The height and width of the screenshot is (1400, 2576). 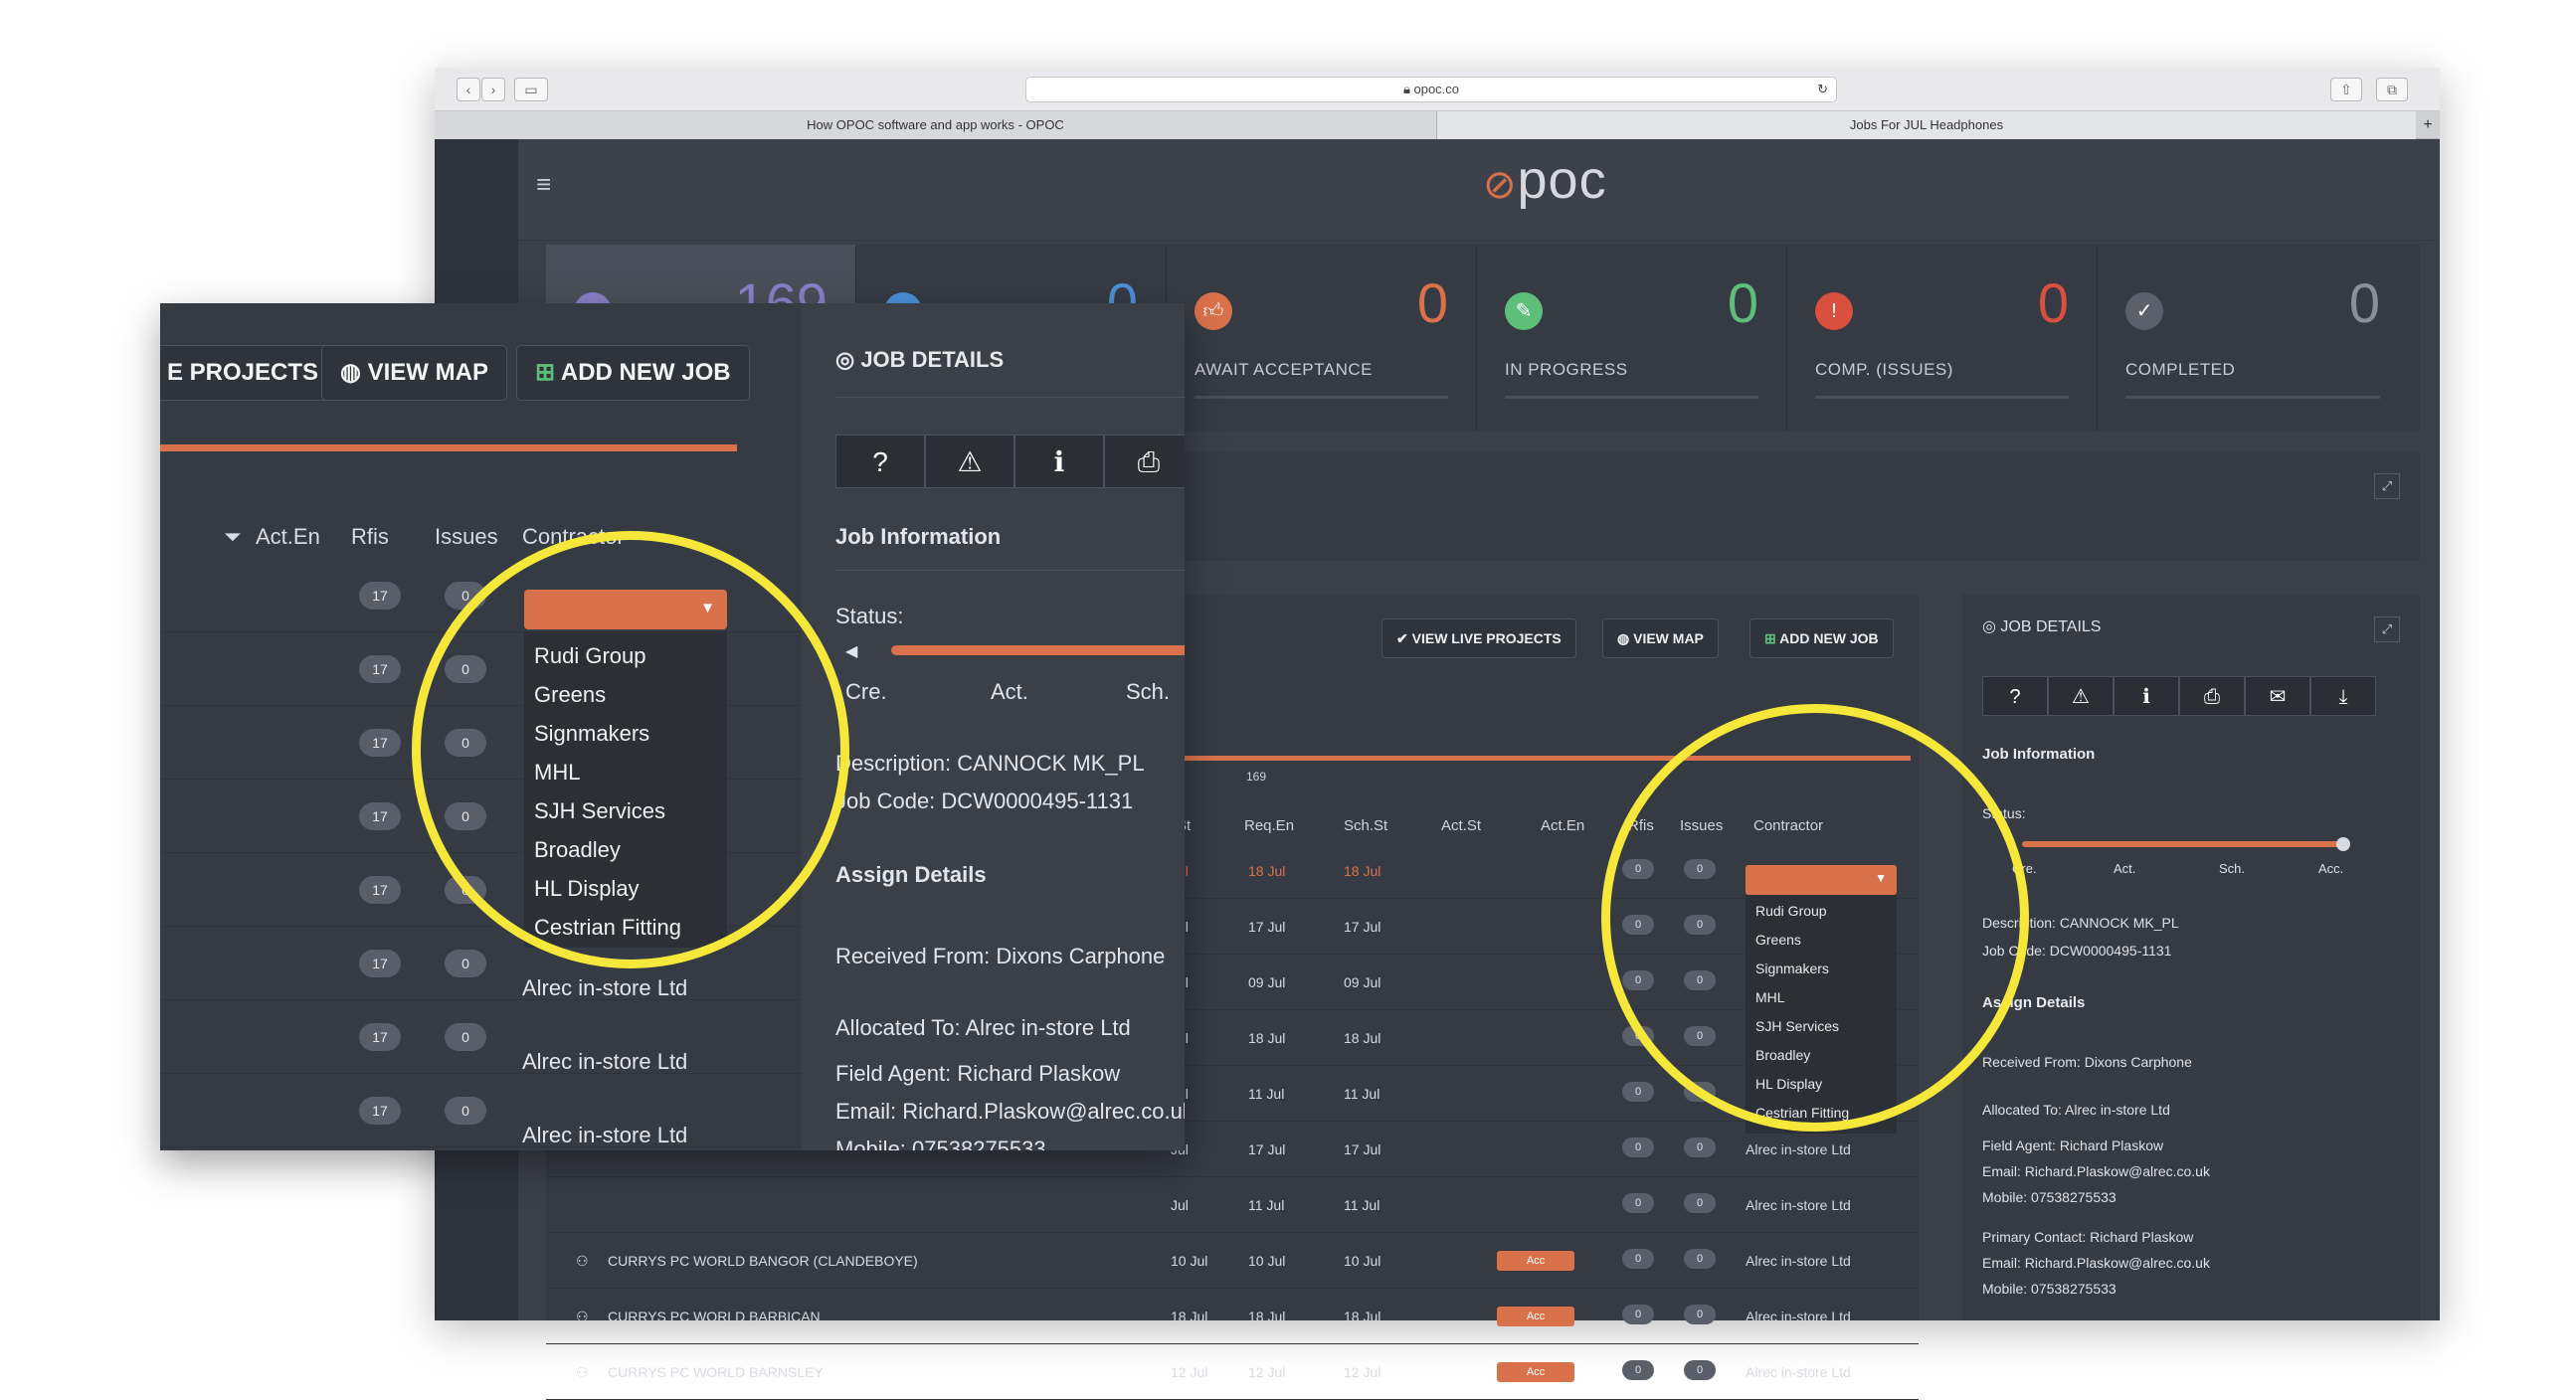 I want to click on job-details-header: ◎ JOB DETAILS, so click(x=2041, y=626).